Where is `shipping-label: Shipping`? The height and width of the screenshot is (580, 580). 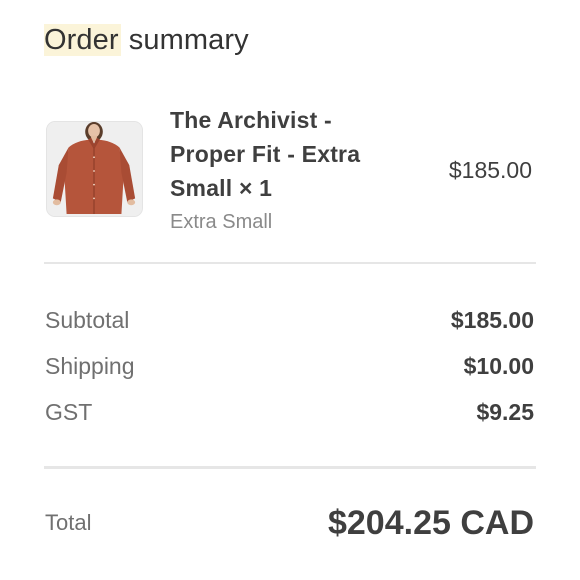
shipping-label: Shipping is located at coordinates (90, 366).